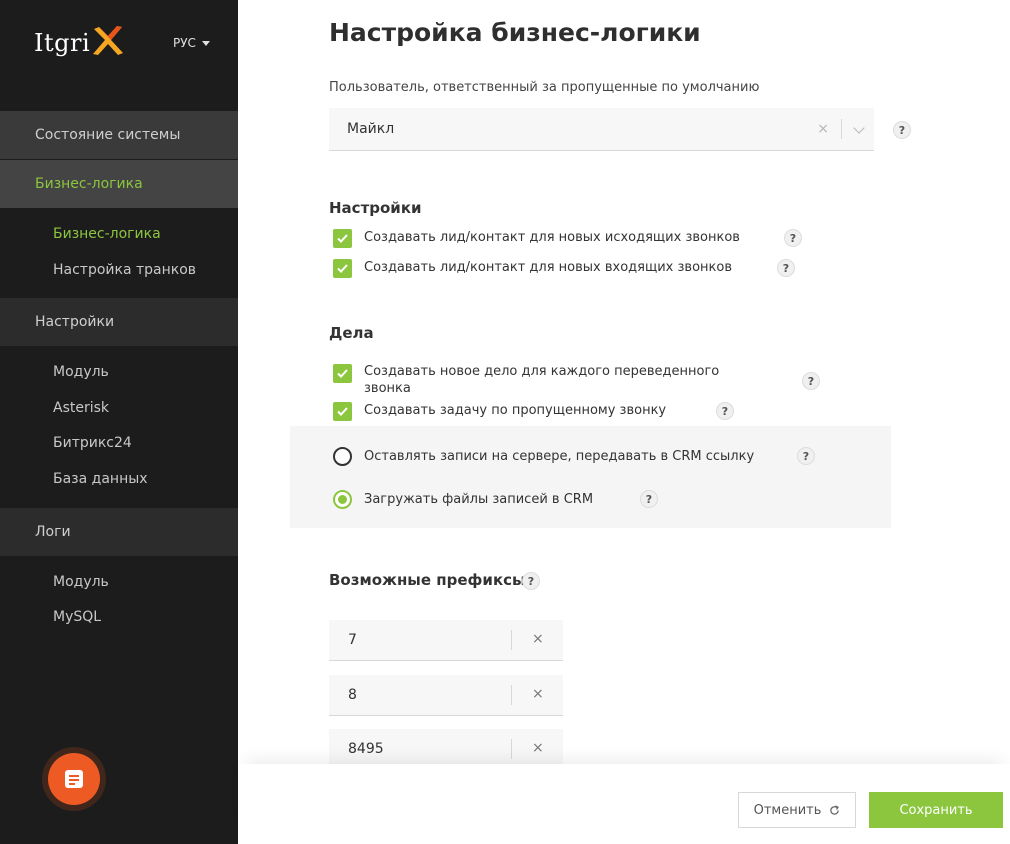  What do you see at coordinates (902, 130) in the screenshot?
I see `help-icon-default-user: ?` at bounding box center [902, 130].